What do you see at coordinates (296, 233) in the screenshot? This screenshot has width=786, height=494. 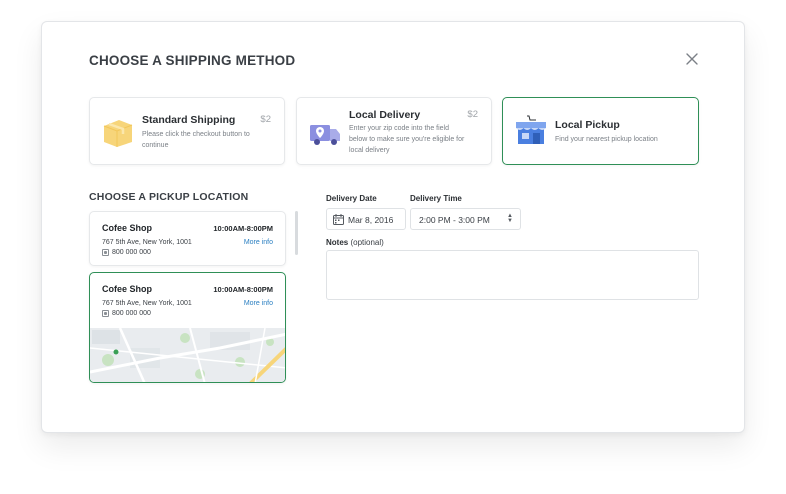 I see `location-list-scrollbar` at bounding box center [296, 233].